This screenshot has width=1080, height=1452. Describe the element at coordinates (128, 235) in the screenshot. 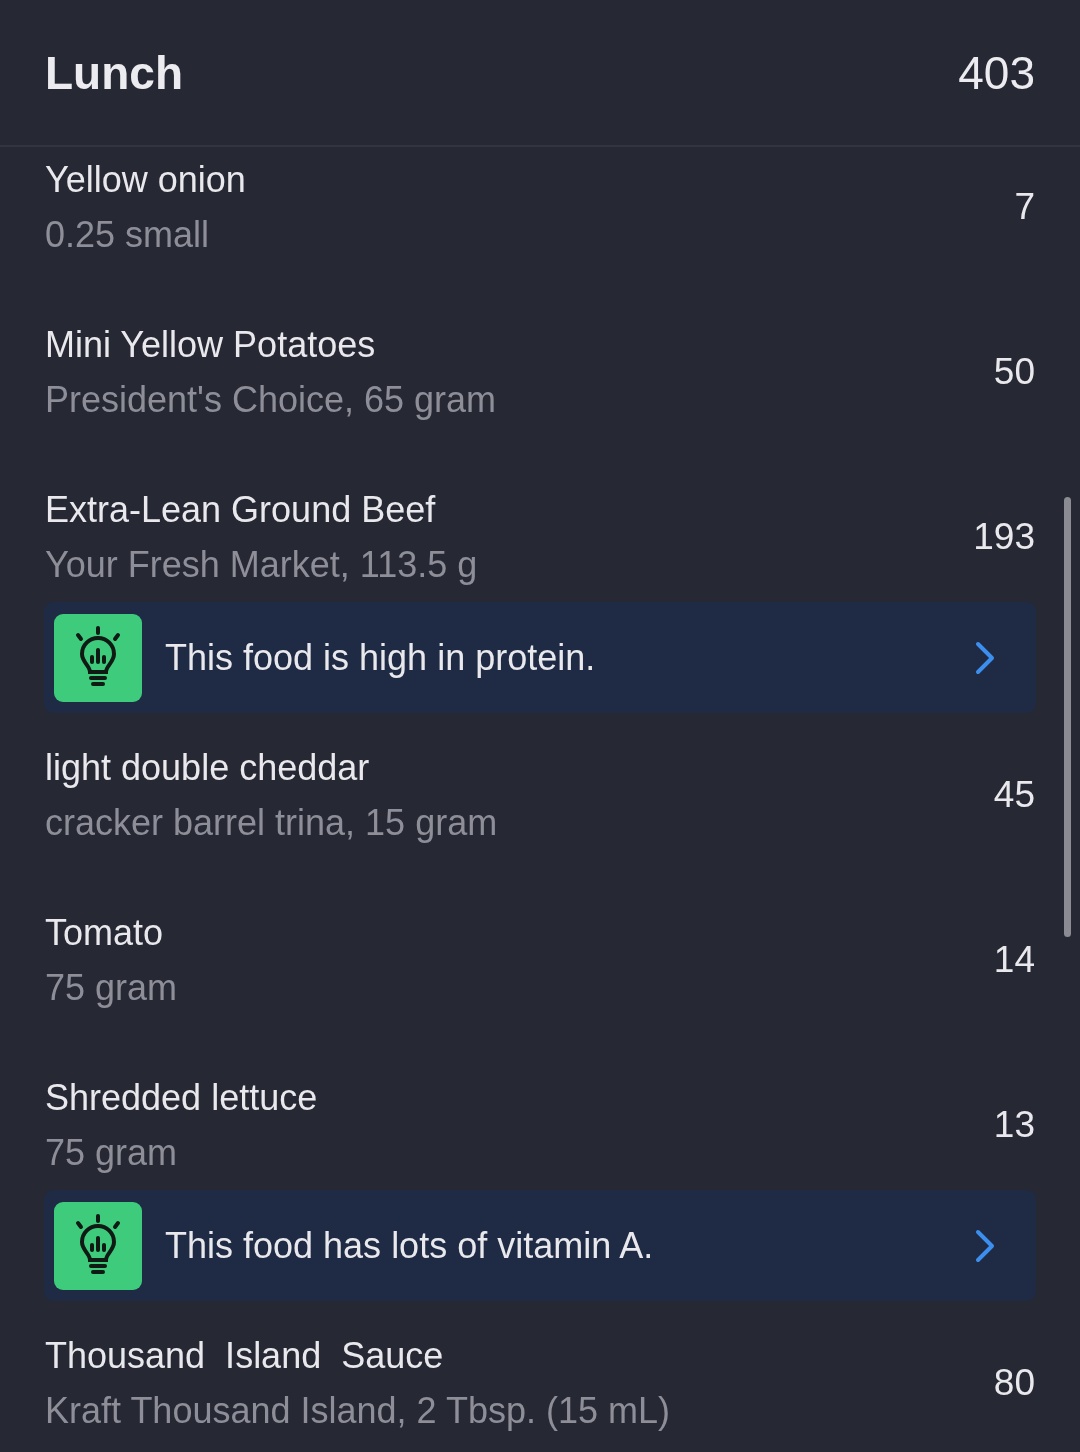

I see `food-serving: 0.25 small` at that location.